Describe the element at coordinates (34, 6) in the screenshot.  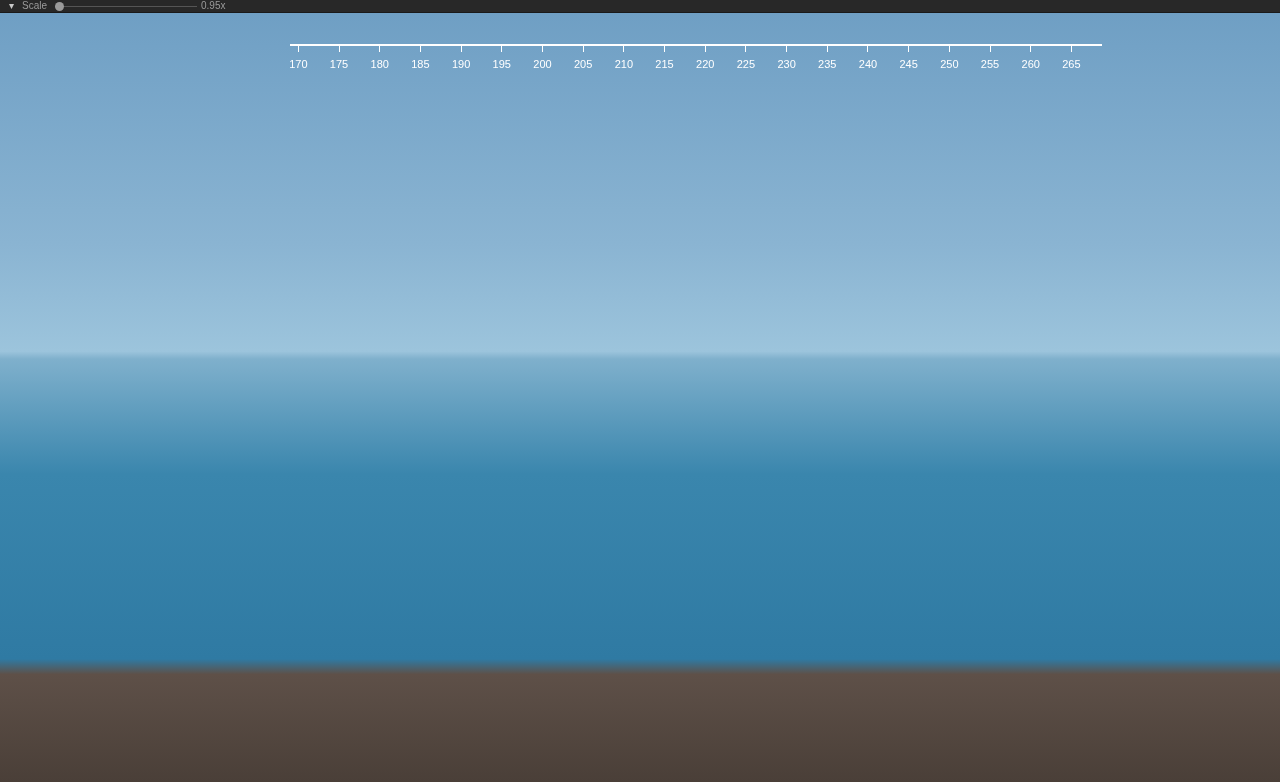
I see `scale-label: Scale` at that location.